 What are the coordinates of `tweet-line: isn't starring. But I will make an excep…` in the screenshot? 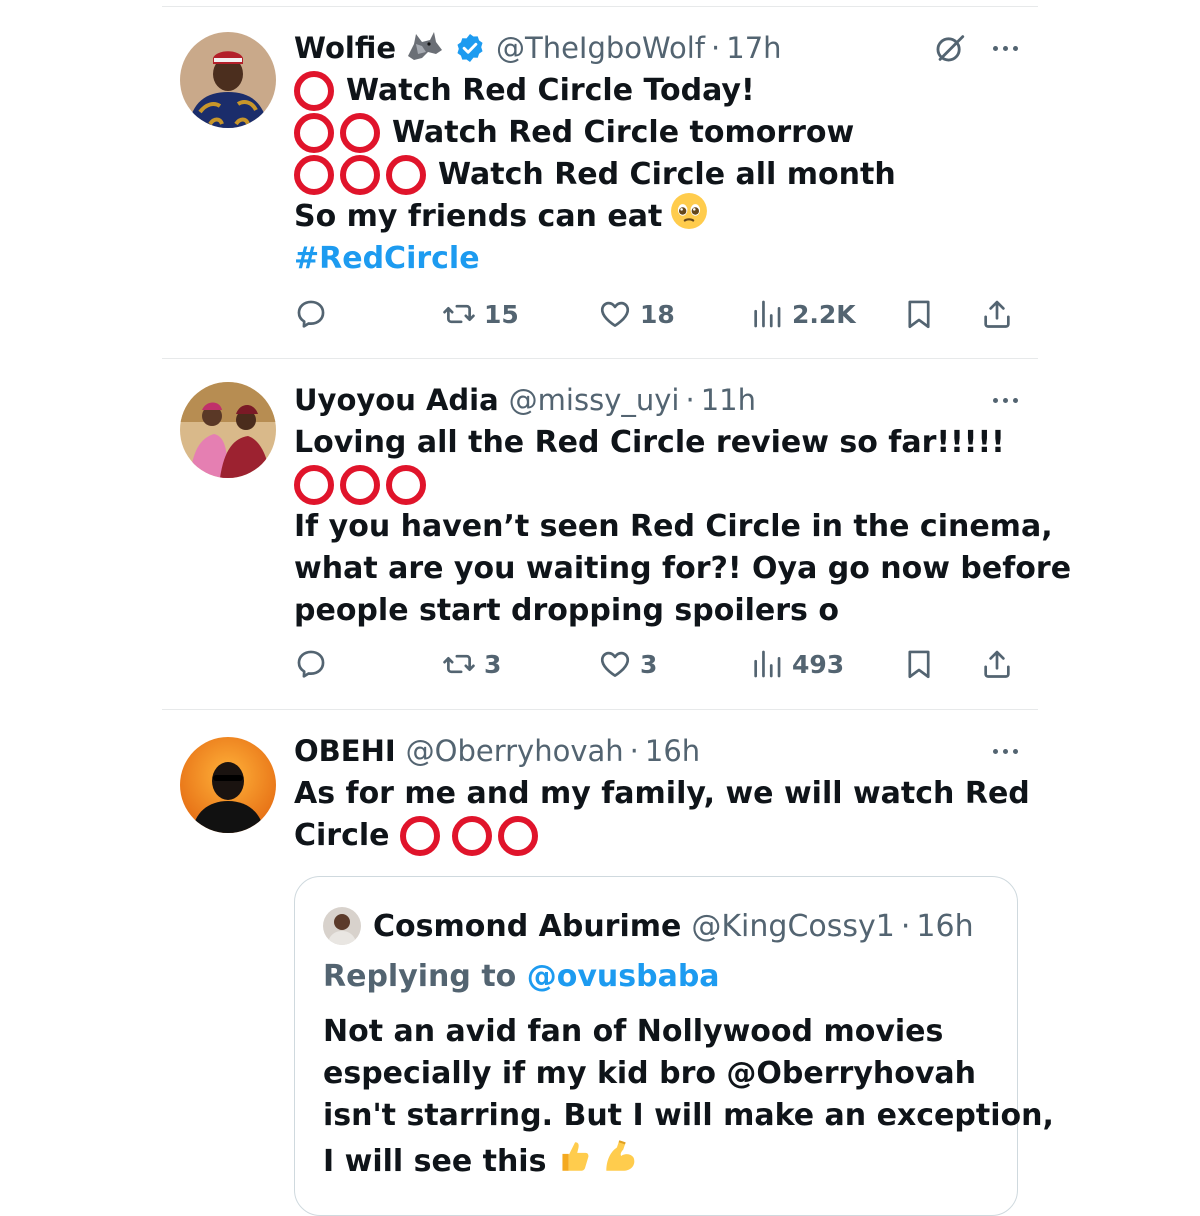 It's located at (688, 1115).